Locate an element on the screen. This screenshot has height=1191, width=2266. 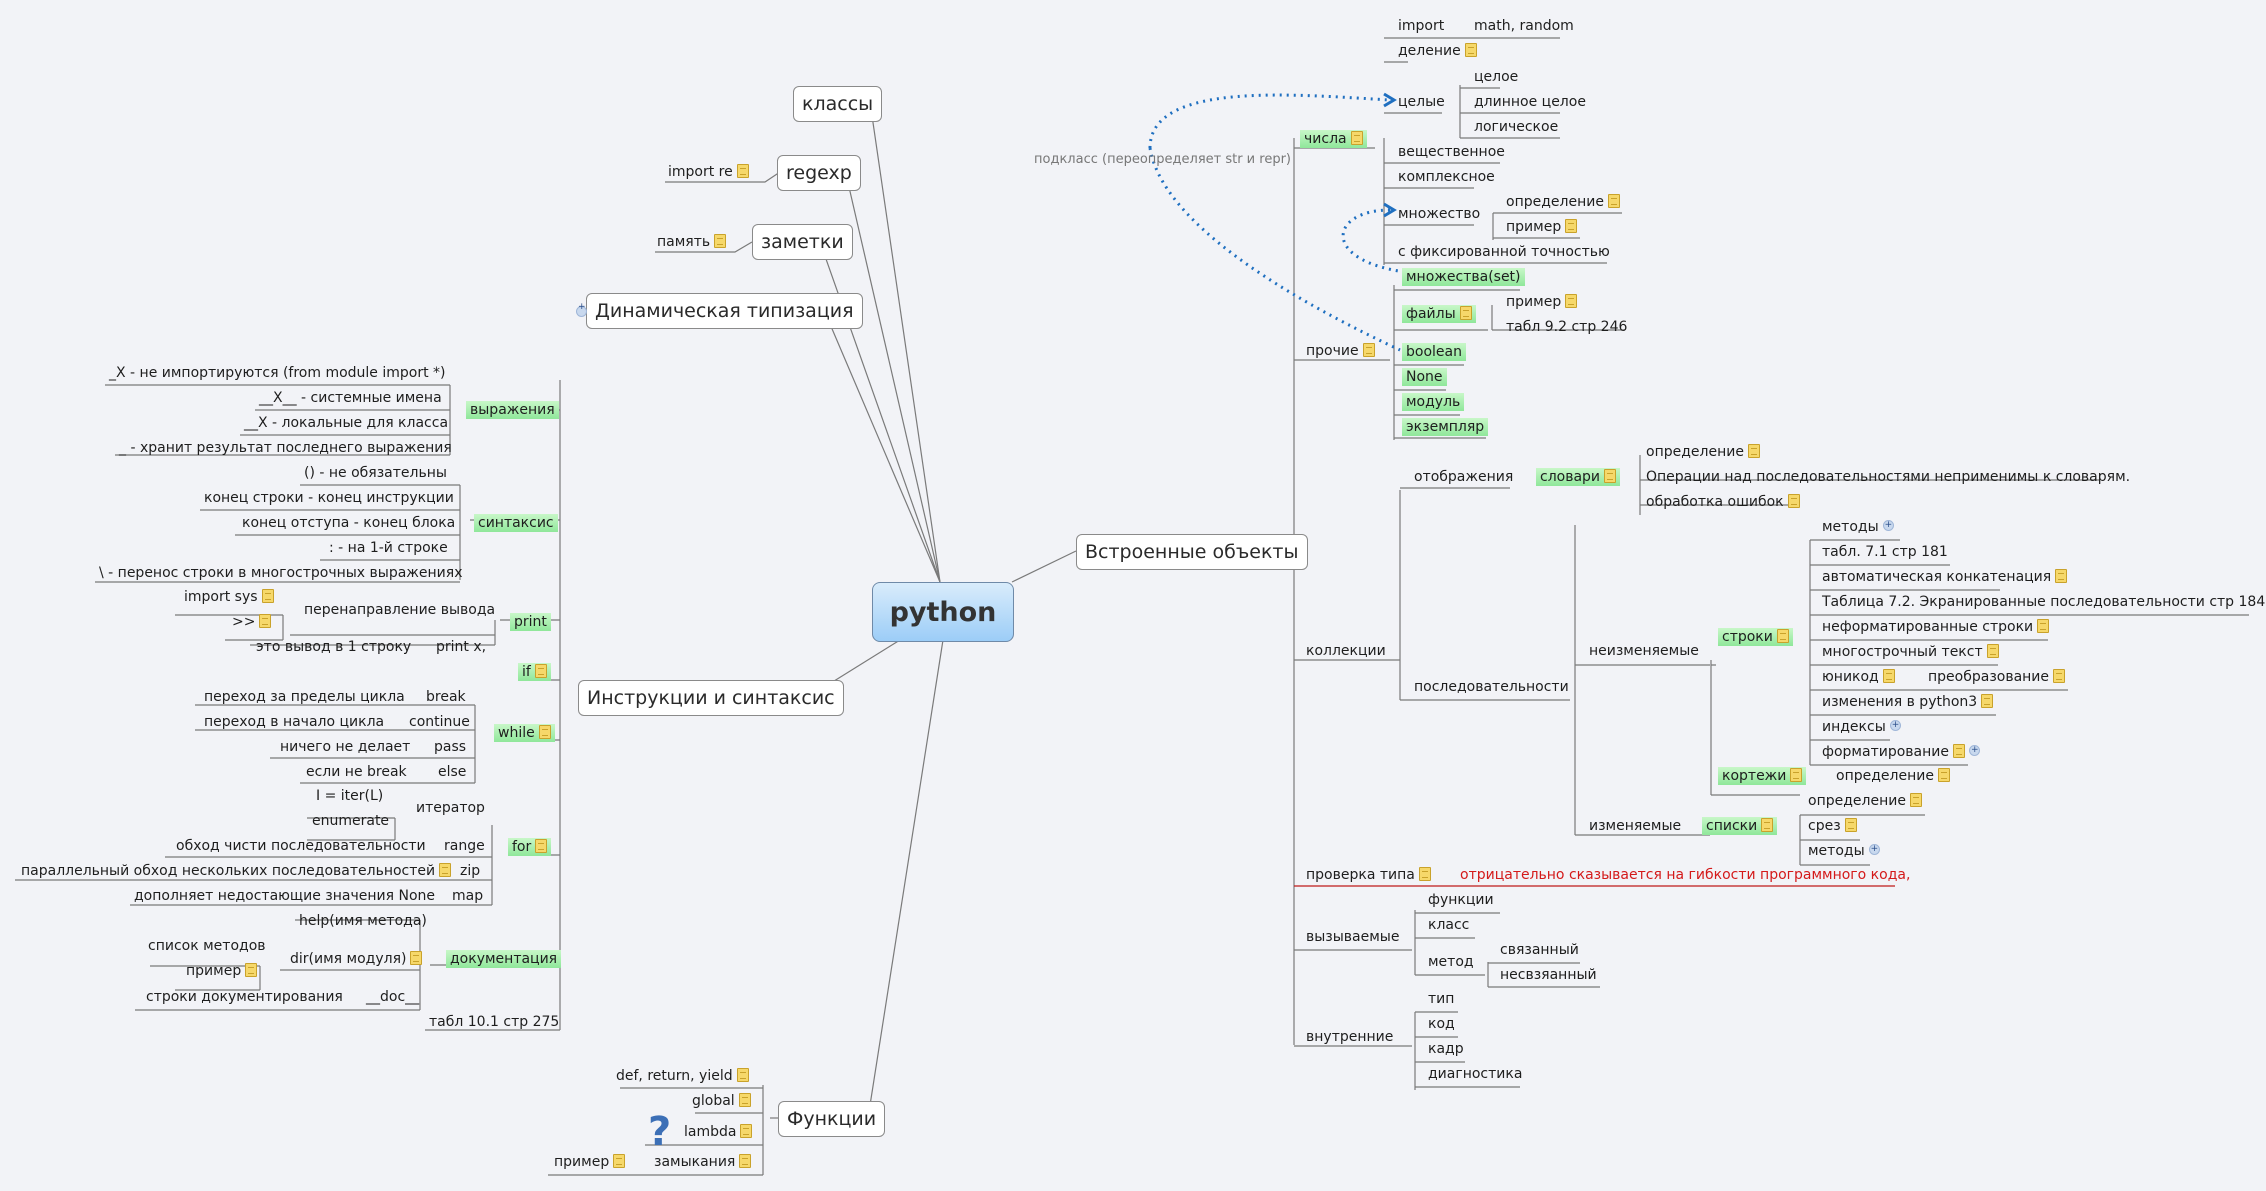
list-item: конец строки - конец инструкции is located at coordinates (329, 498).